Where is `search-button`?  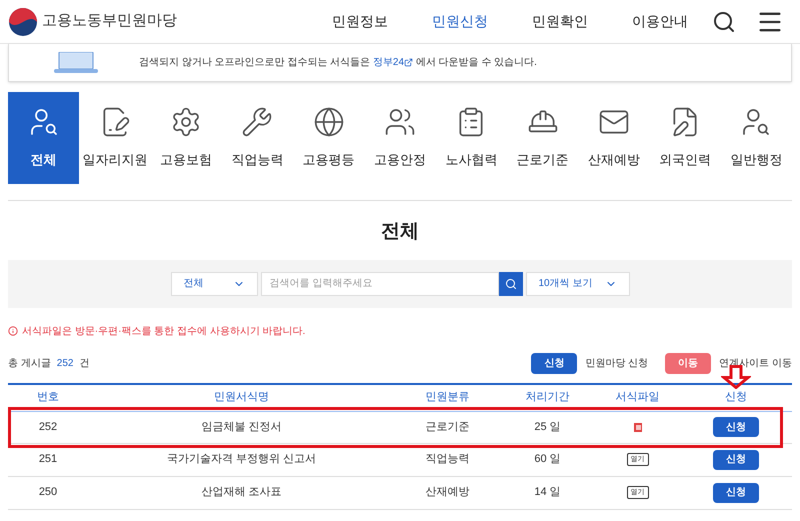 search-button is located at coordinates (510, 284).